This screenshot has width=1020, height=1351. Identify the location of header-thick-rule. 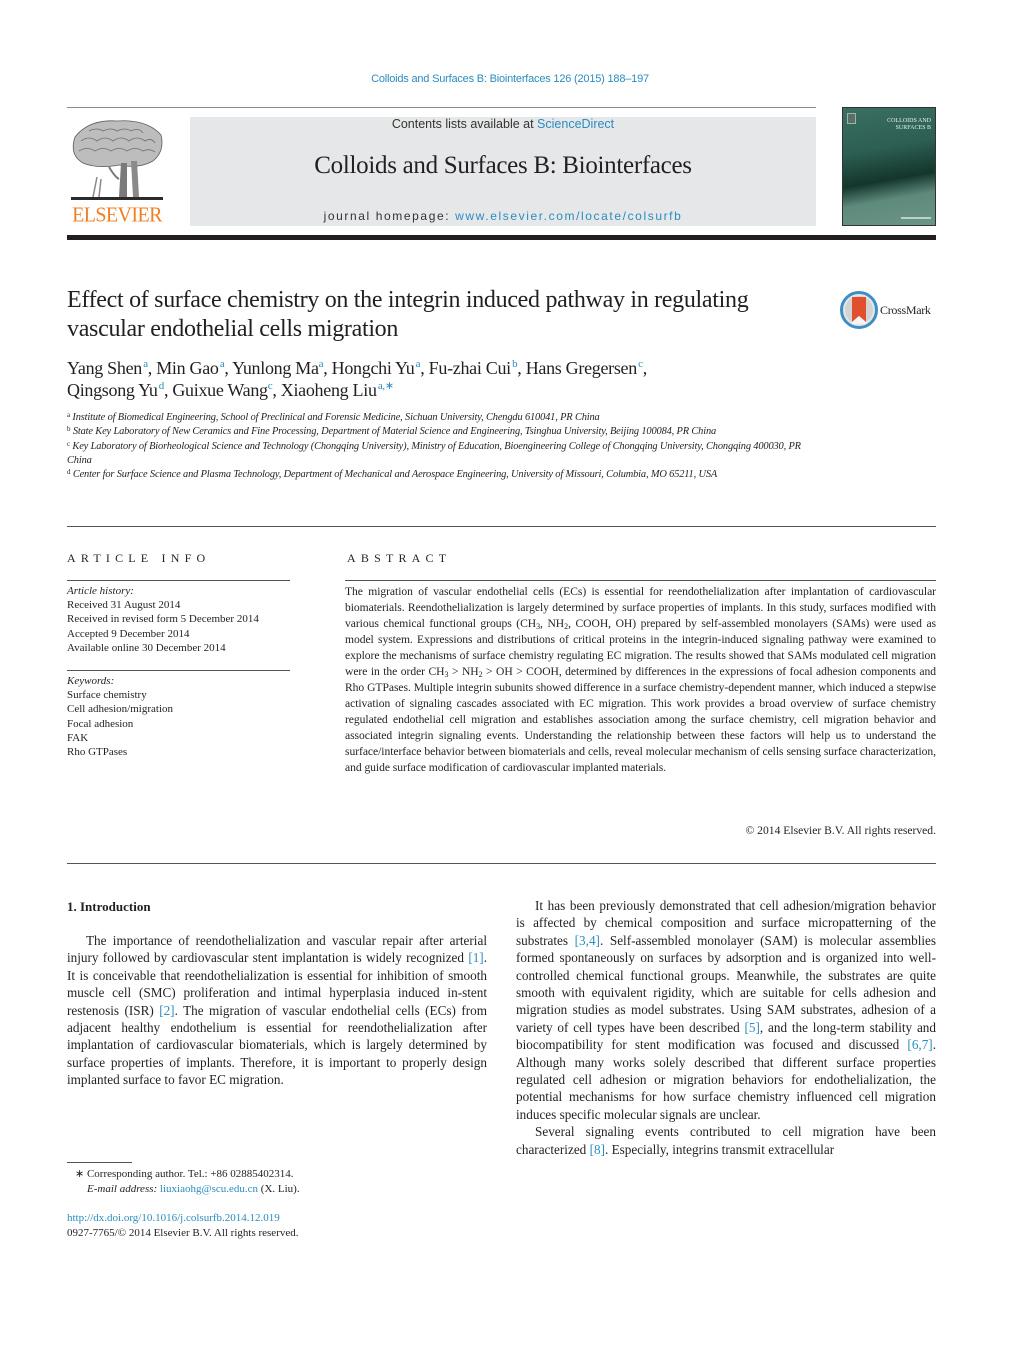
(501, 237).